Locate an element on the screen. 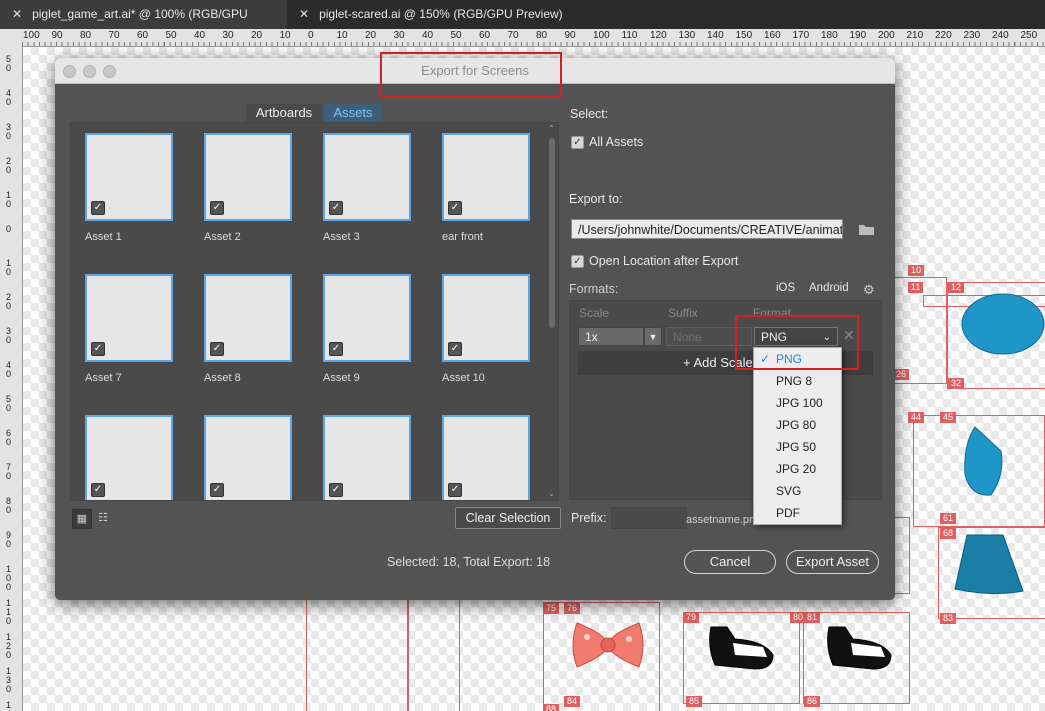 This screenshot has width=1045, height=711. asset-name: Asset 1 is located at coordinates (103, 237).